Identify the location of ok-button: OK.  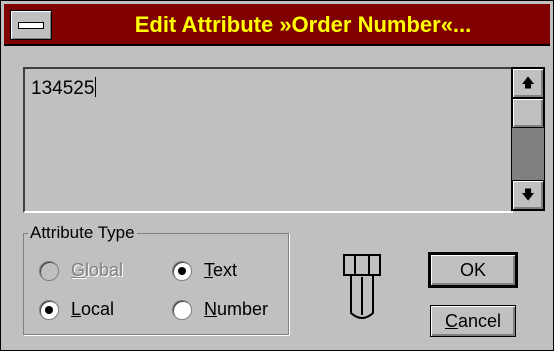
(473, 270).